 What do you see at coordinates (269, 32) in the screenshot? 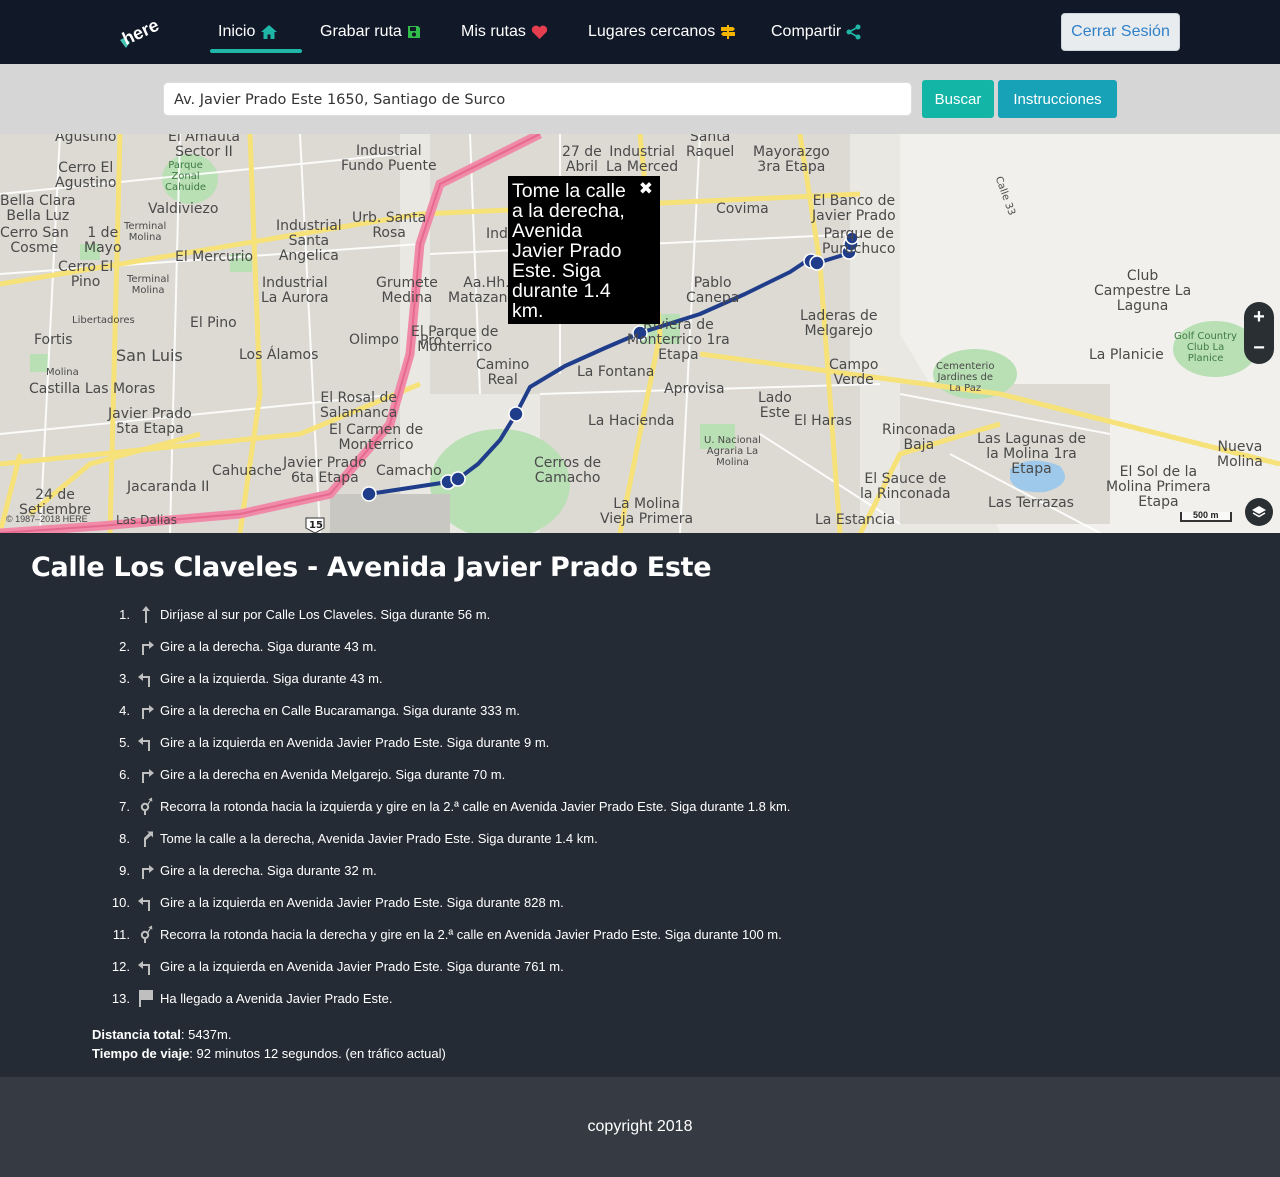
I see `home-icon` at bounding box center [269, 32].